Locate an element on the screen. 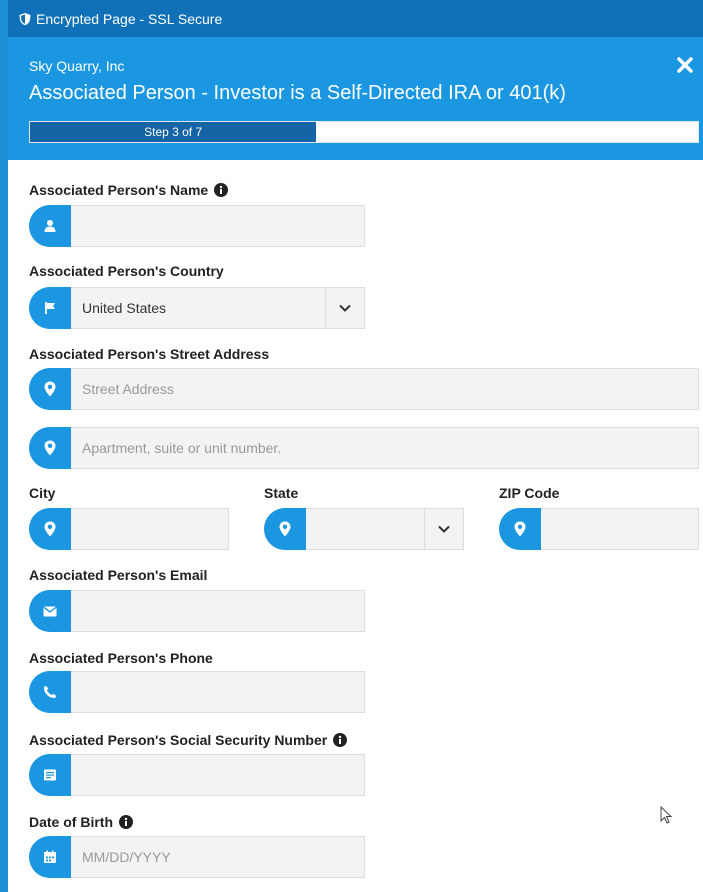 This screenshot has height=892, width=703. flag-icon is located at coordinates (50, 308).